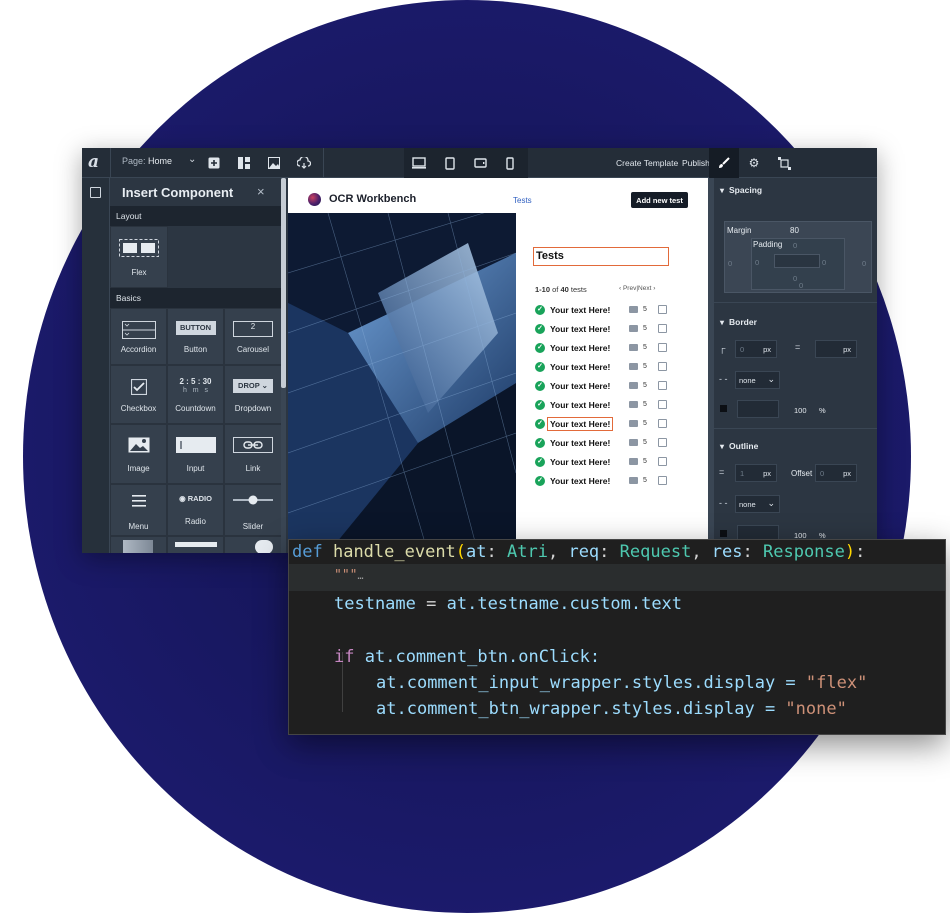 Image resolution: width=950 pixels, height=913 pixels. I want to click on outline-section-toggle: Outline, so click(739, 446).